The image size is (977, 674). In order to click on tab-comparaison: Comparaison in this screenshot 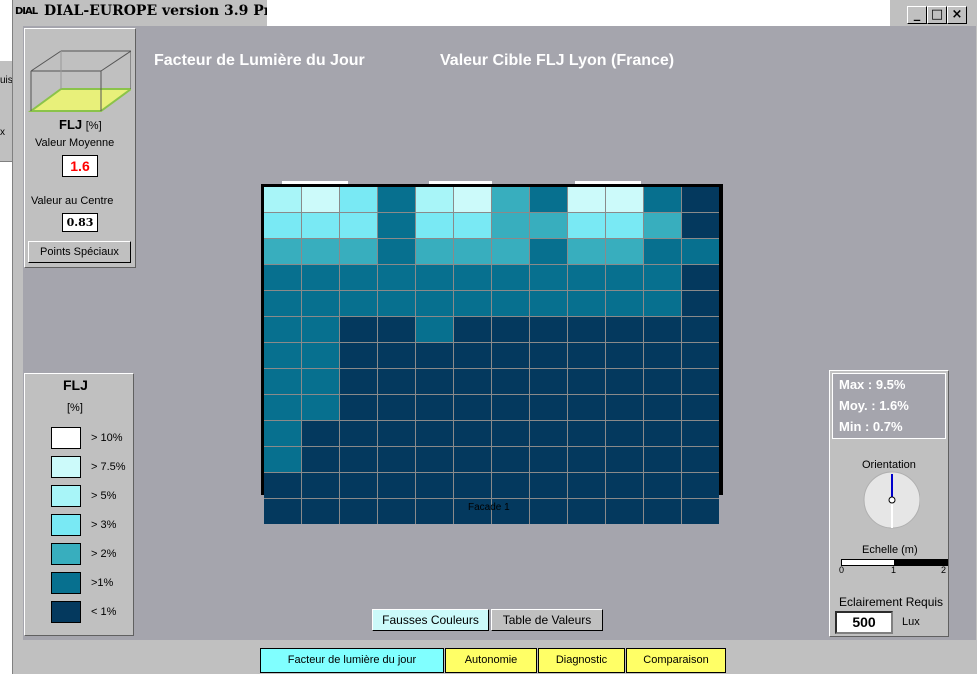, I will do `click(676, 660)`.